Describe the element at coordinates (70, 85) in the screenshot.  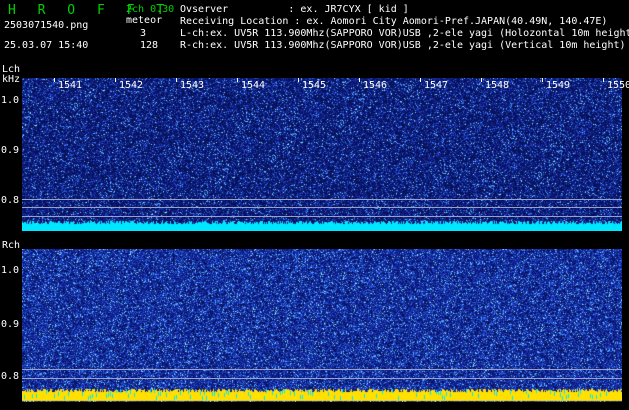
I see `time-tick-label: 1541` at that location.